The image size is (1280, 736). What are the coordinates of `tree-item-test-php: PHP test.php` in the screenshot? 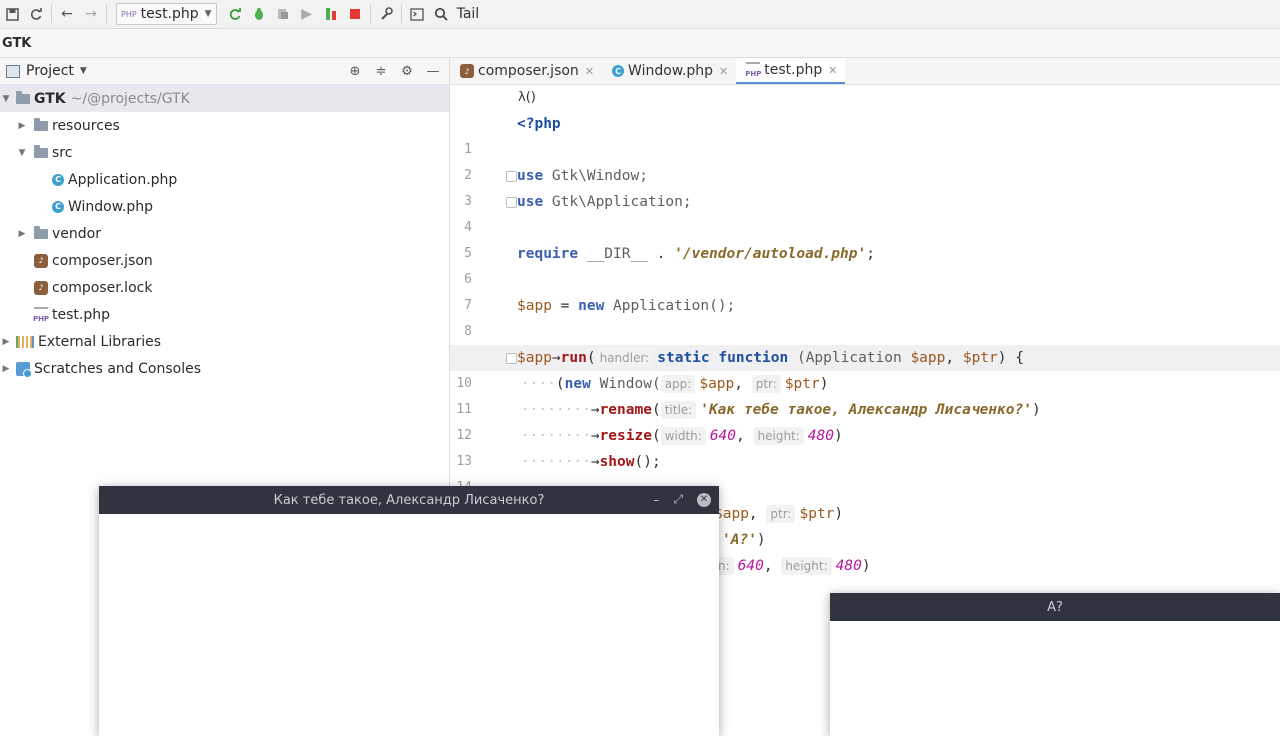 It's located at (241, 314).